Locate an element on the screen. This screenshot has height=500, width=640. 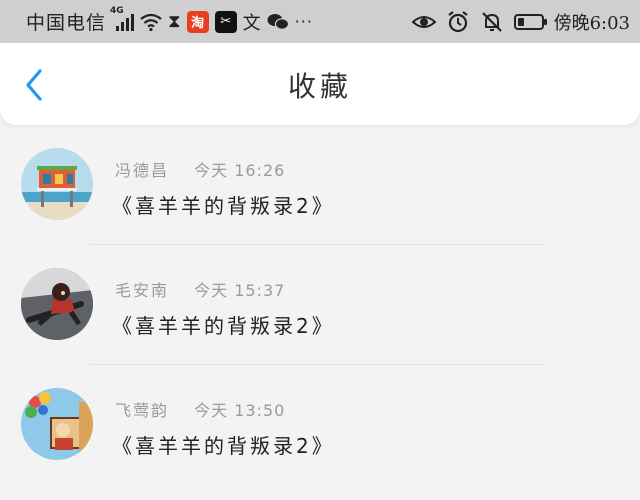
item-meta: 毛安南 今天 15:37 is located at coordinates (200, 289).